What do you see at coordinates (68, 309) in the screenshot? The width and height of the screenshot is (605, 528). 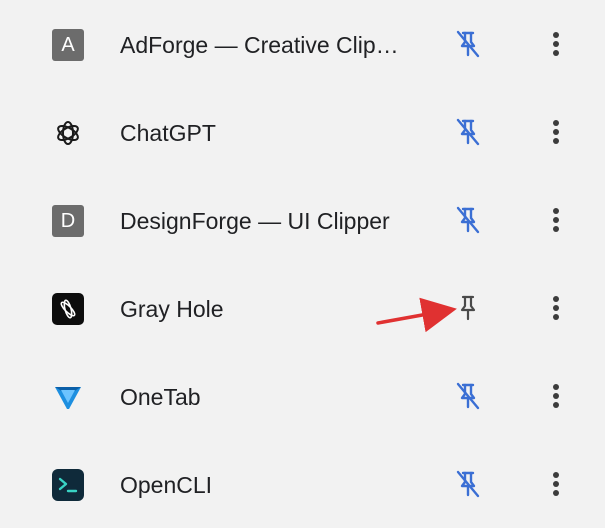 I see `gray-hole-icon` at bounding box center [68, 309].